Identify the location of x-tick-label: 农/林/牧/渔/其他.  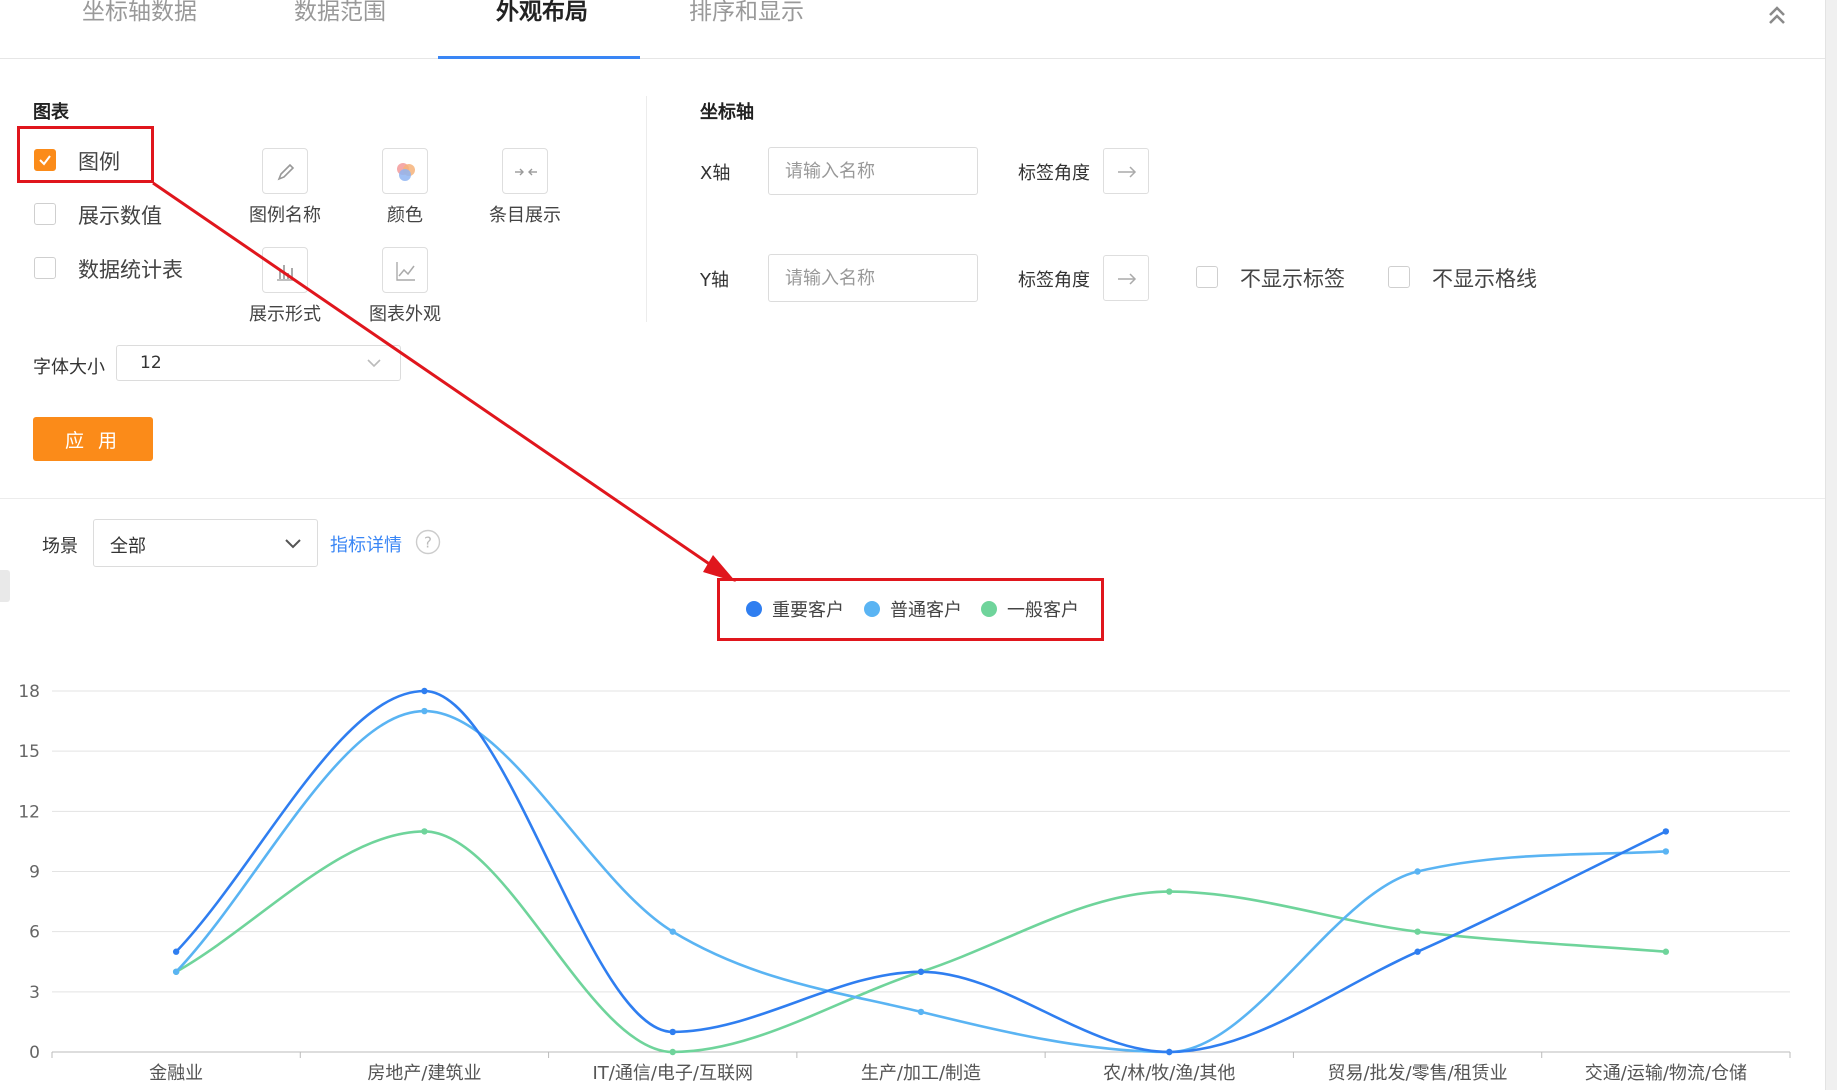
(1169, 1073).